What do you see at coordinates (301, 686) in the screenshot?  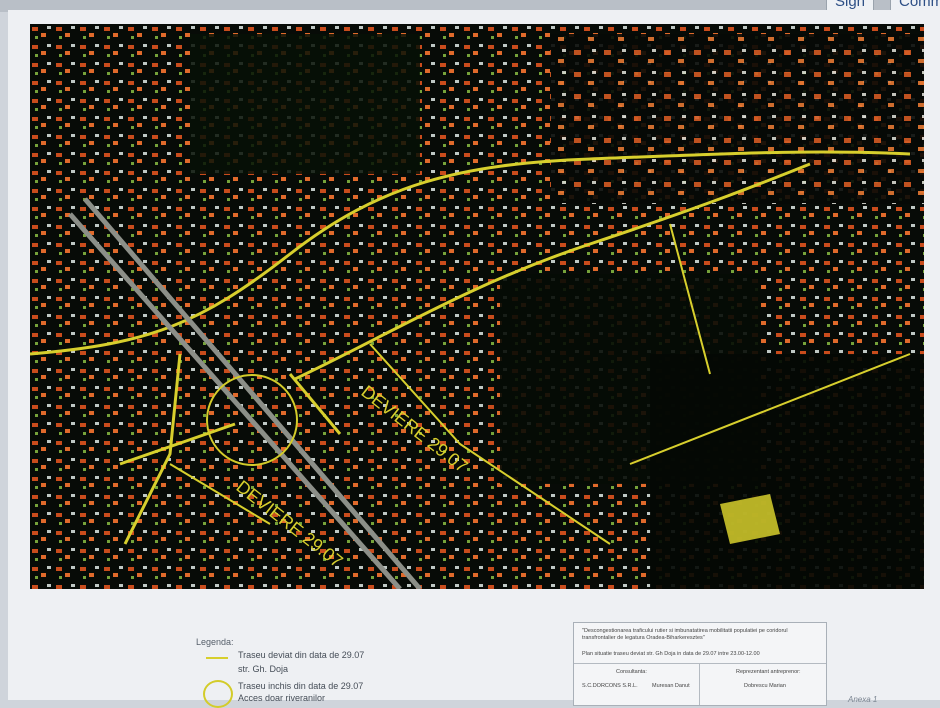 I see `legend-text: Traseu inchis din data de 29.07` at bounding box center [301, 686].